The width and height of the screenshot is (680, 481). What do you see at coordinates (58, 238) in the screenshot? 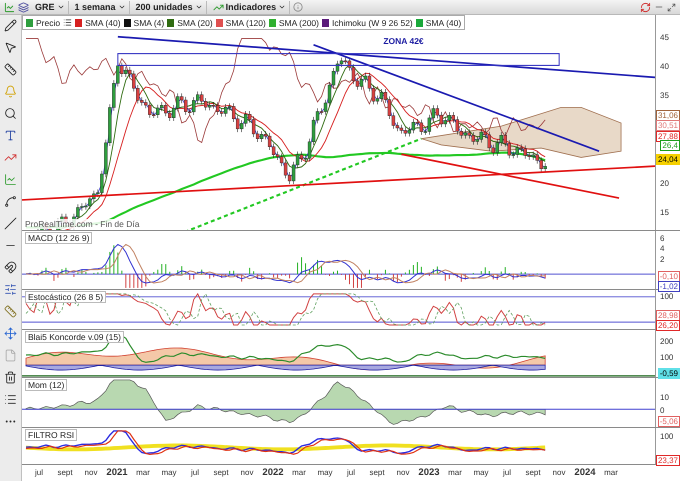
I see `indicator-title: MACD (12 26 9)` at bounding box center [58, 238].